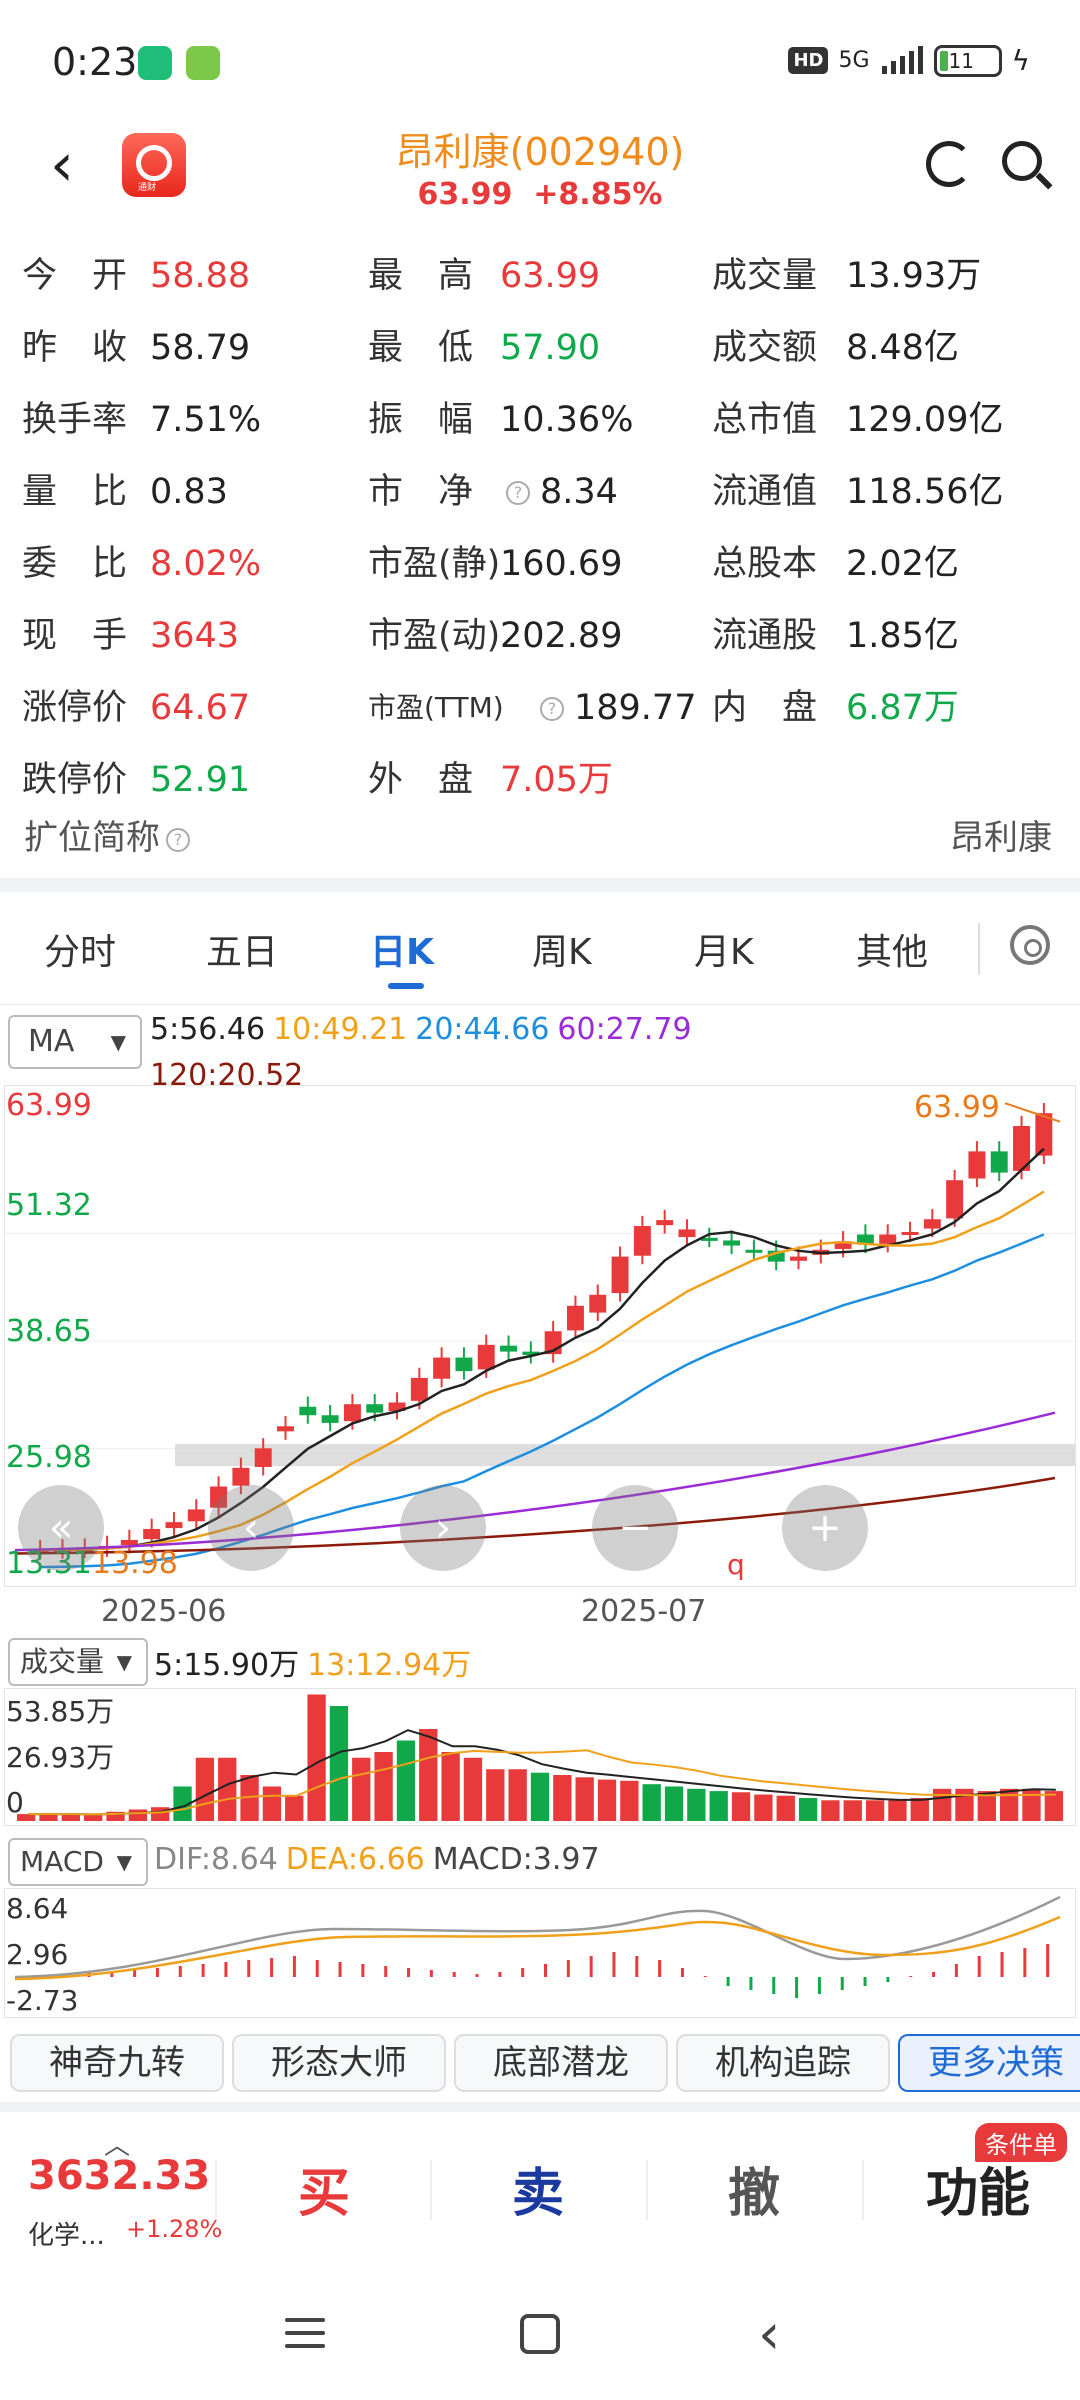 This screenshot has height=2400, width=1080. What do you see at coordinates (949, 164) in the screenshot?
I see `refresh-icon` at bounding box center [949, 164].